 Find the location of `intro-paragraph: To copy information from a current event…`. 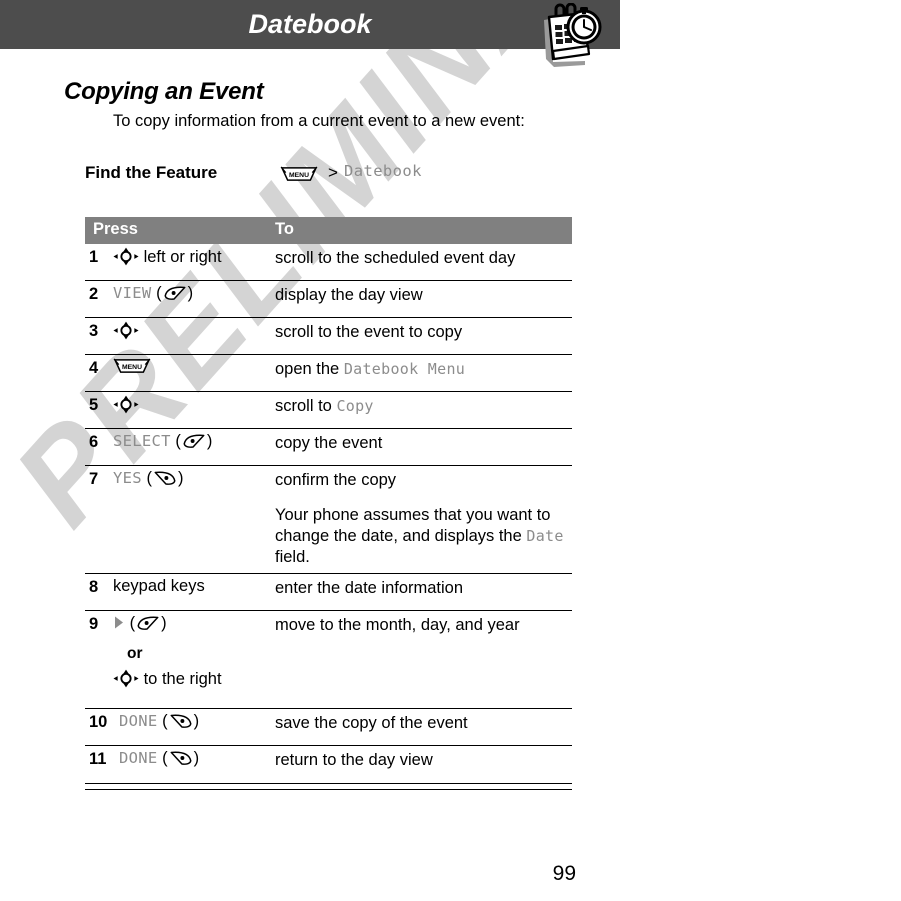

intro-paragraph: To copy information from a current event… is located at coordinates (319, 121).